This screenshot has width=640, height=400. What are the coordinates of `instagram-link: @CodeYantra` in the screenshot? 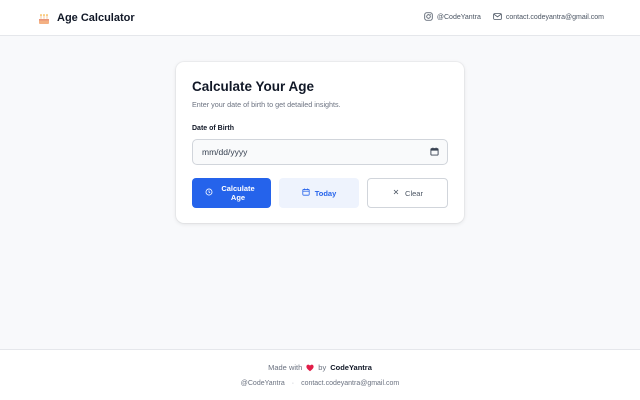 It's located at (452, 17).